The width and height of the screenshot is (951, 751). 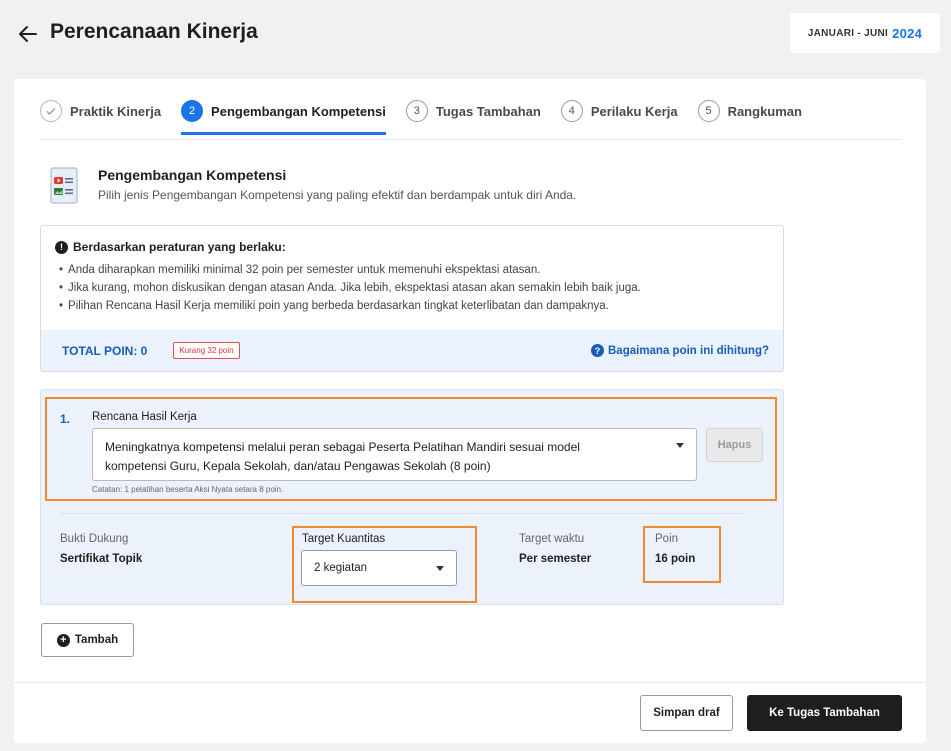 What do you see at coordinates (192, 111) in the screenshot?
I see `step-number: 2` at bounding box center [192, 111].